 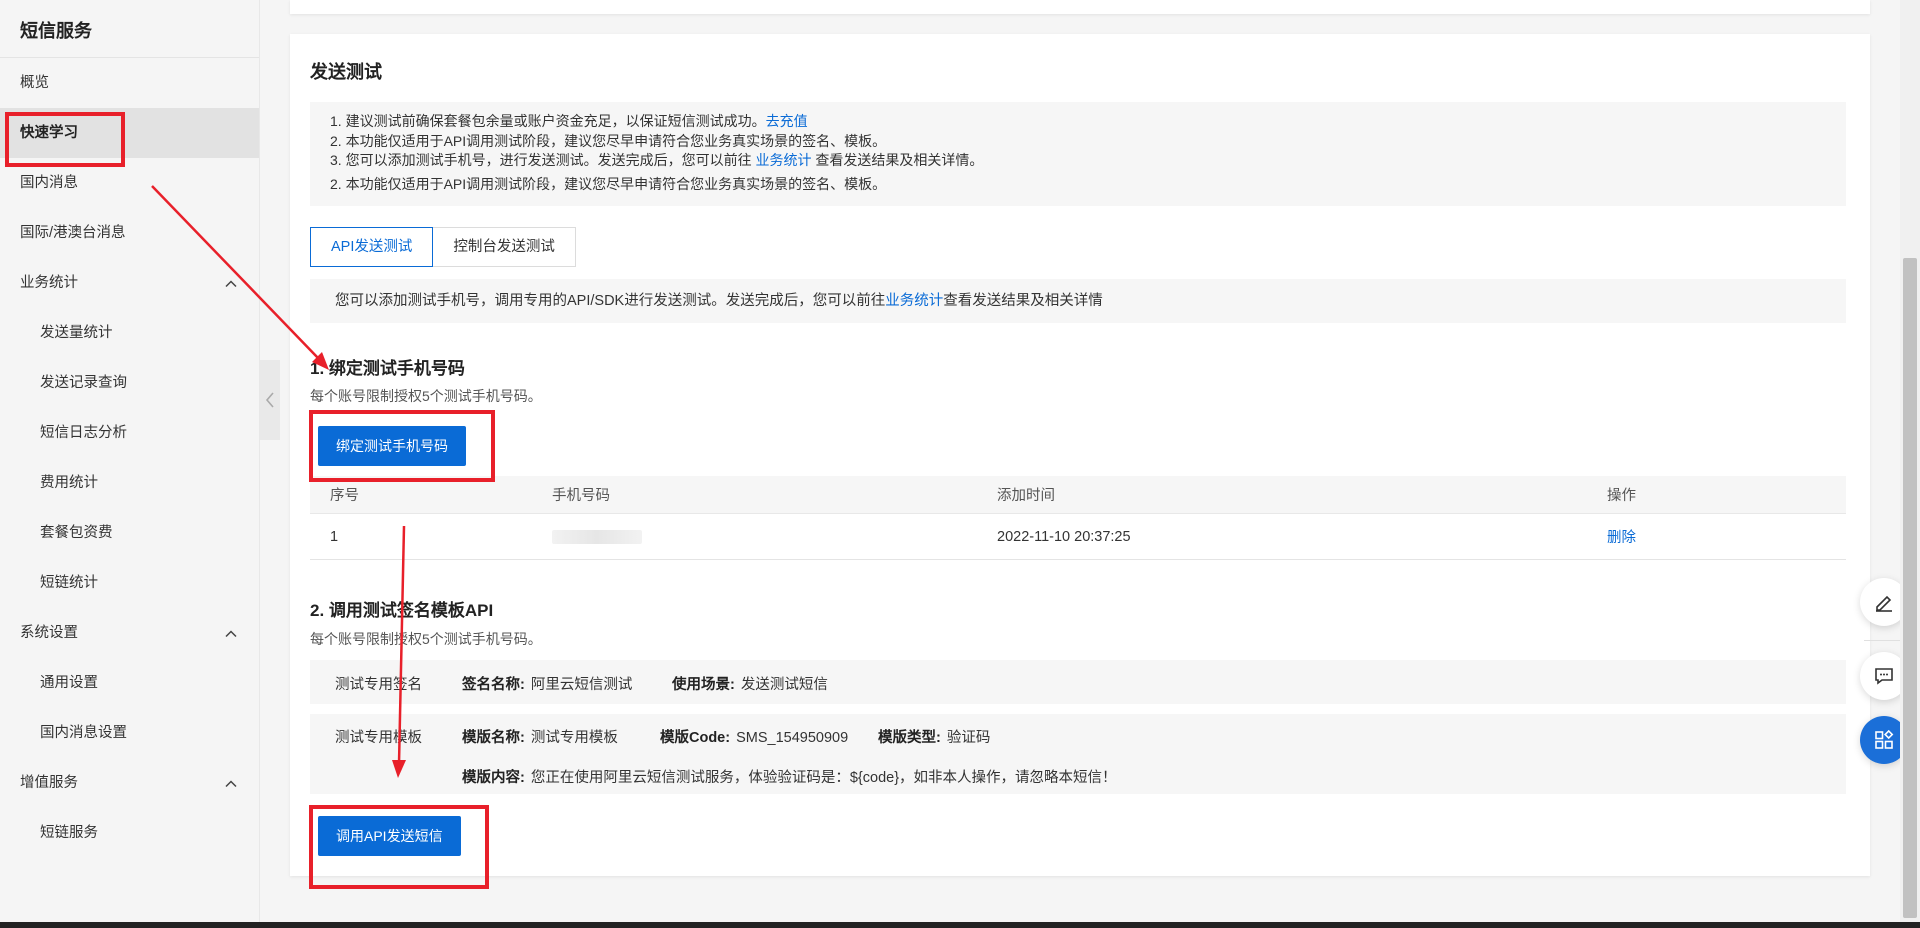 I want to click on masked-phone-number, so click(x=597, y=536).